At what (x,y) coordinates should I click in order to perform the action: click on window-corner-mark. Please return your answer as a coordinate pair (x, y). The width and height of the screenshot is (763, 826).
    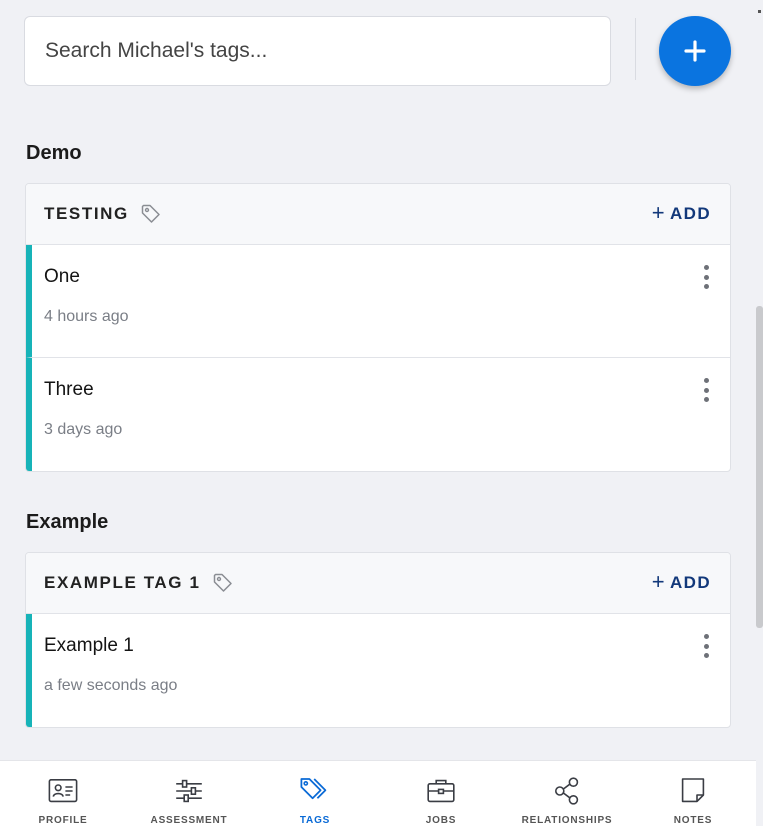
    Looking at the image, I should click on (759, 11).